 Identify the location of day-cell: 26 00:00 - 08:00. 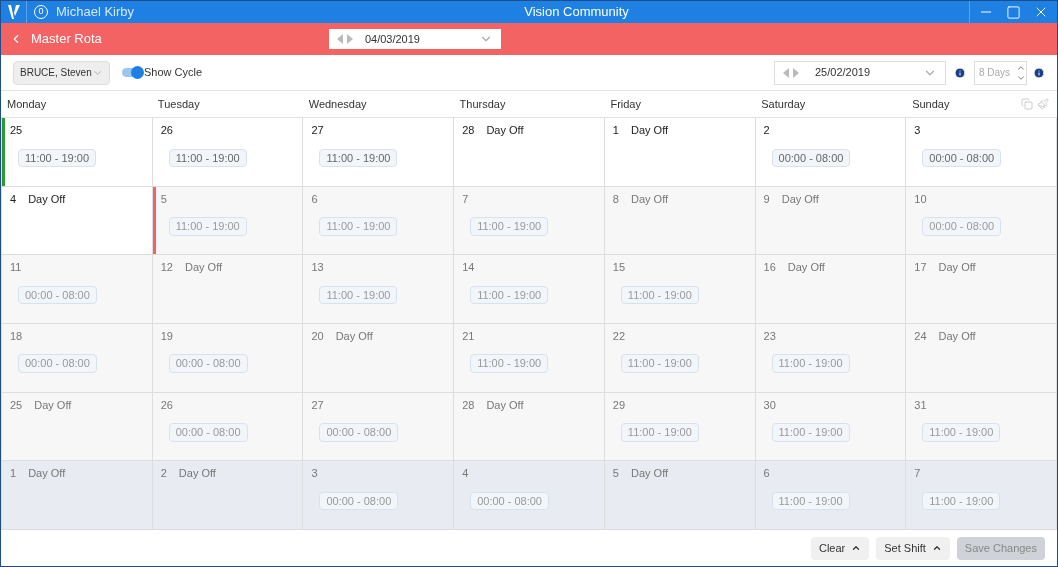
(228, 427).